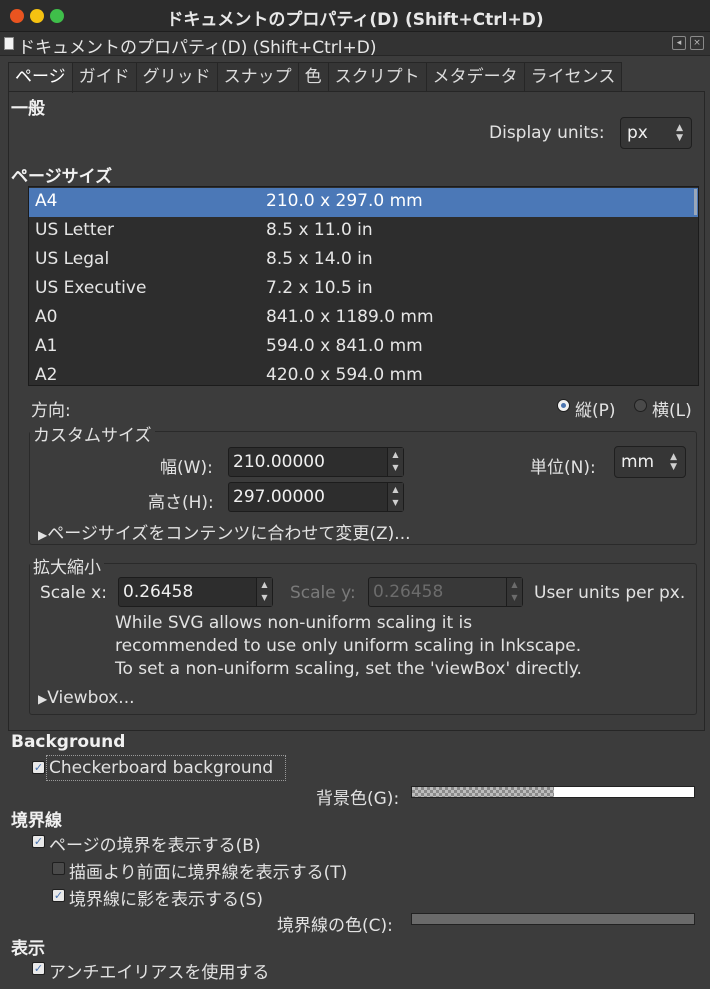 This screenshot has width=710, height=989. What do you see at coordinates (358, 799) in the screenshot?
I see `background-color-label: 背景色(G):` at bounding box center [358, 799].